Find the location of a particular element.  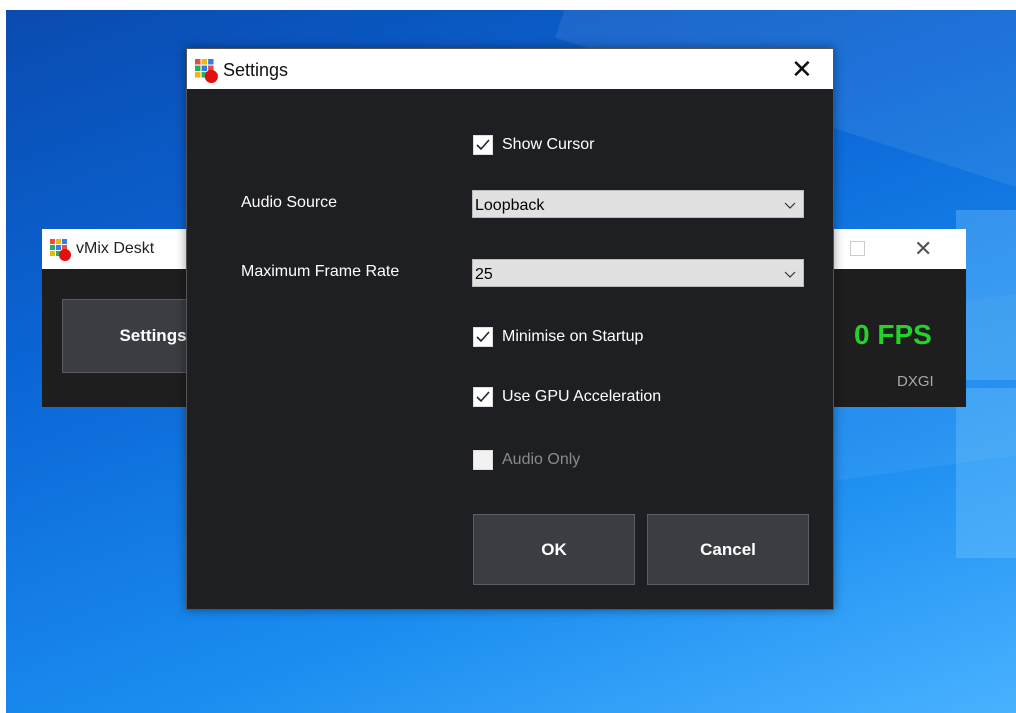

window-title: vMix Deskt is located at coordinates (115, 248).